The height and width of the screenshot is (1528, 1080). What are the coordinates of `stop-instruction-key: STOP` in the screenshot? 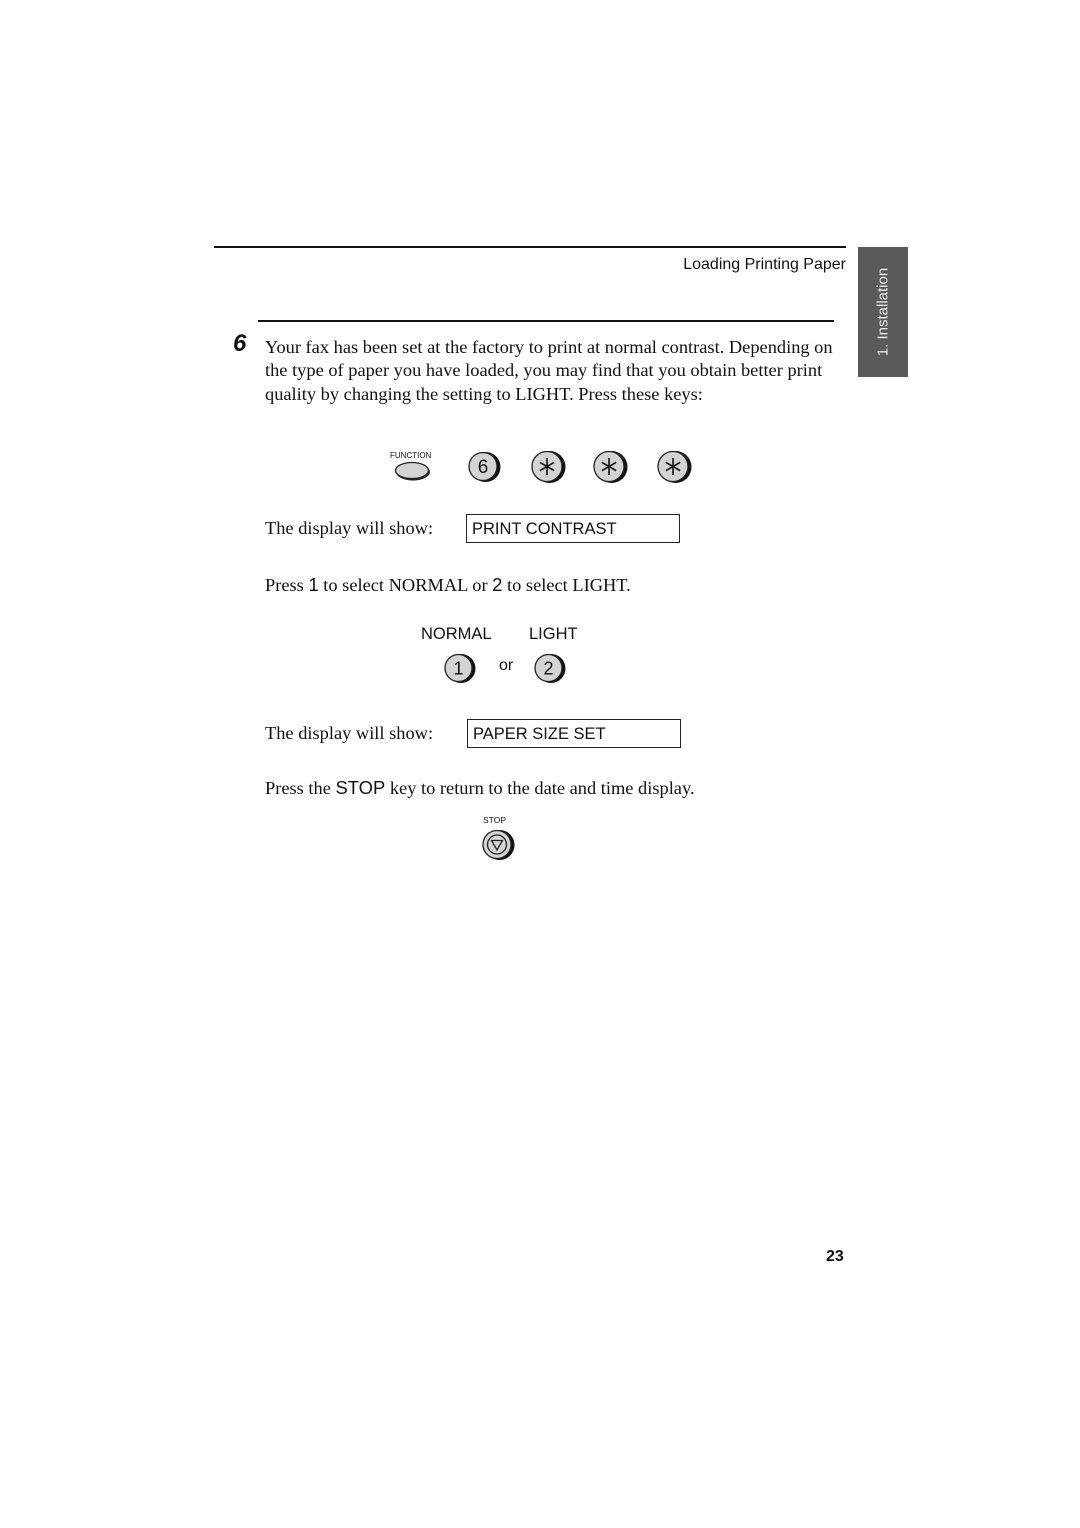 It's located at (360, 787).